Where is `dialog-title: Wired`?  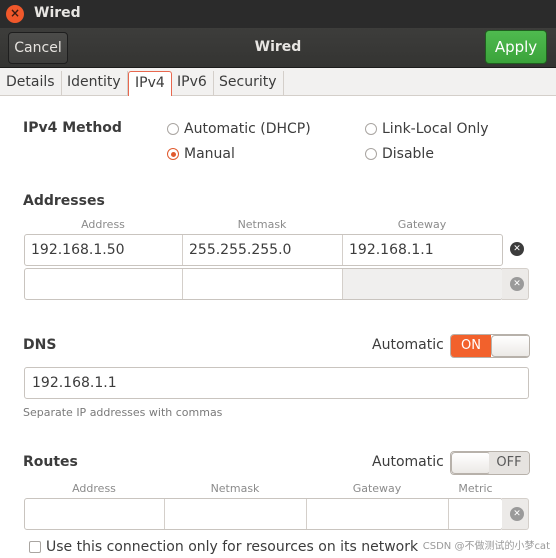
dialog-title: Wired is located at coordinates (278, 47).